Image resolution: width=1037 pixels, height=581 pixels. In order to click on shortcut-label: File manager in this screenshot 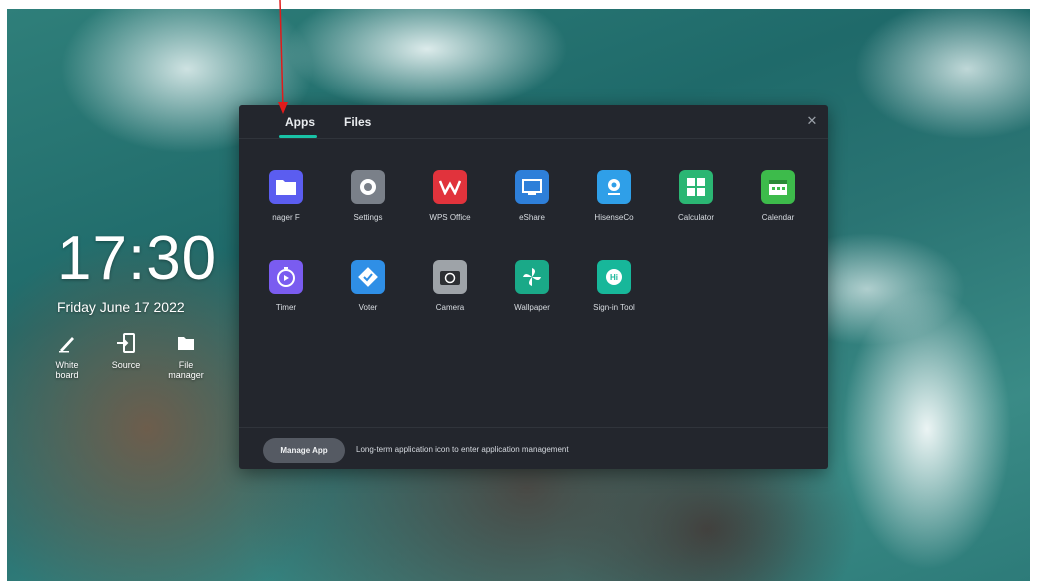, I will do `click(186, 370)`.